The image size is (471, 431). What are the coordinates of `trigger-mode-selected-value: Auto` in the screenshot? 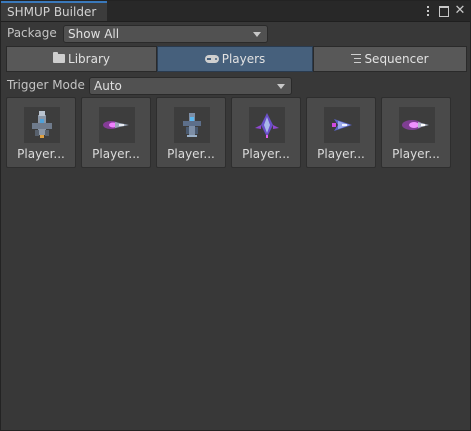 It's located at (108, 86).